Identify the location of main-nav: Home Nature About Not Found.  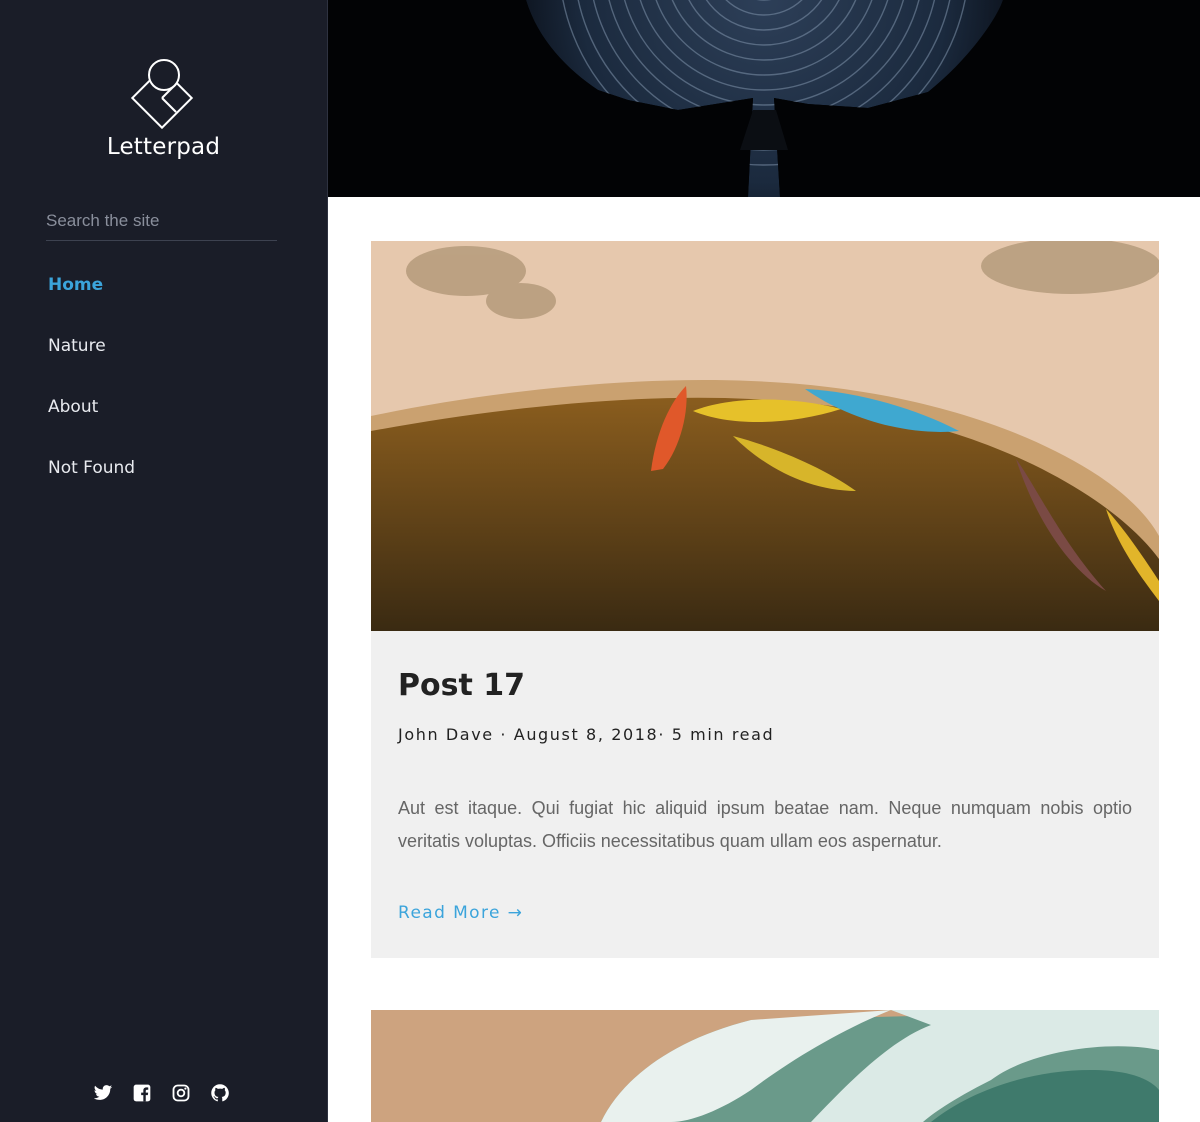
(91, 387).